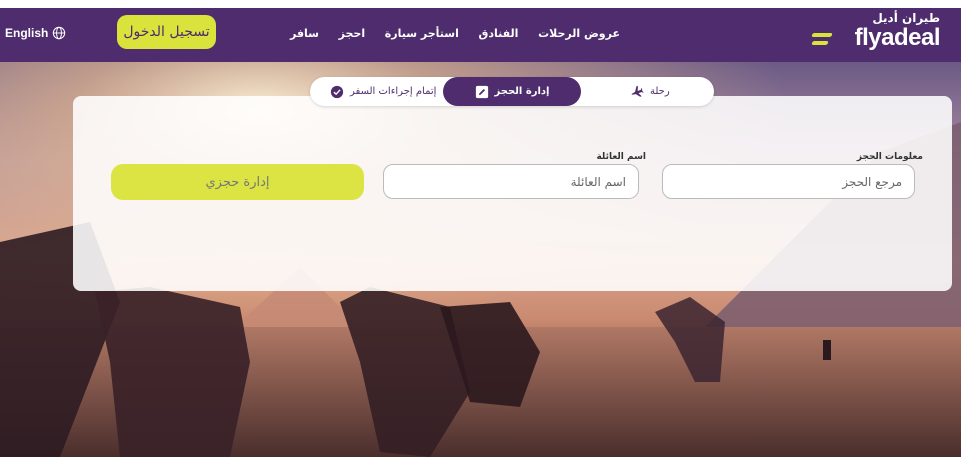 The width and height of the screenshot is (961, 457). Describe the element at coordinates (511, 181) in the screenshot. I see `last-name-input` at that location.